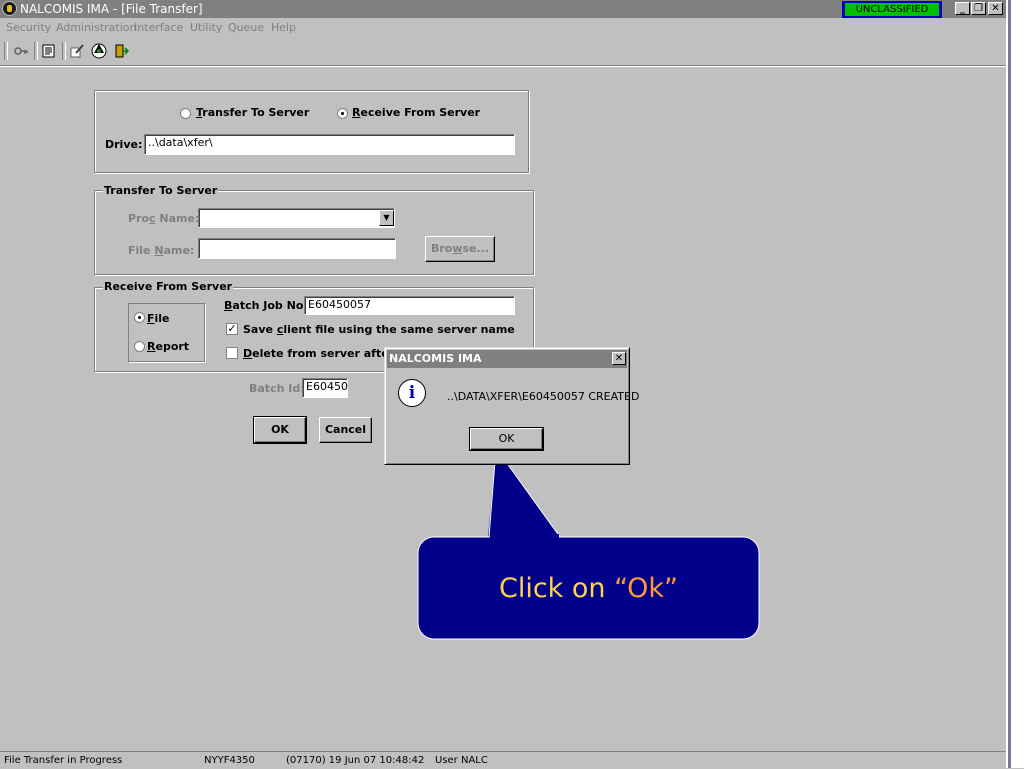  What do you see at coordinates (9, 8) in the screenshot?
I see `app-icon` at bounding box center [9, 8].